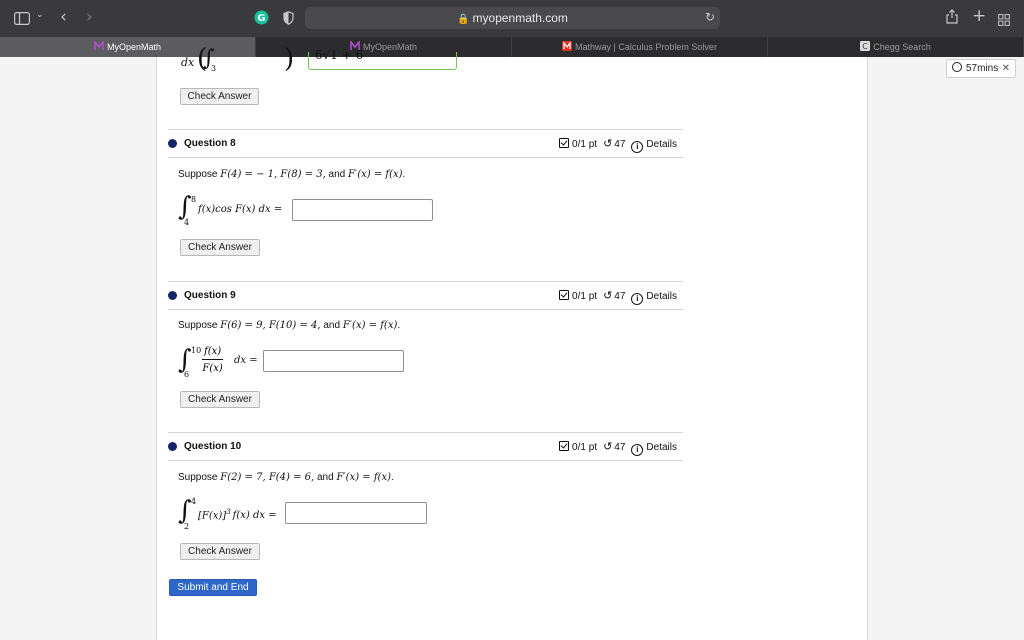 The width and height of the screenshot is (1024, 640). I want to click on clock-icon, so click(957, 67).